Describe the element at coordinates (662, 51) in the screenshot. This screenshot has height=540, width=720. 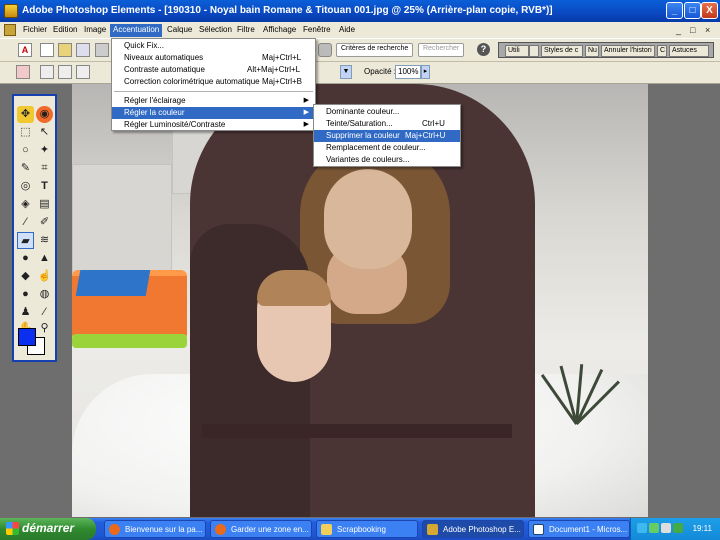
I see `palette-tab: C` at that location.